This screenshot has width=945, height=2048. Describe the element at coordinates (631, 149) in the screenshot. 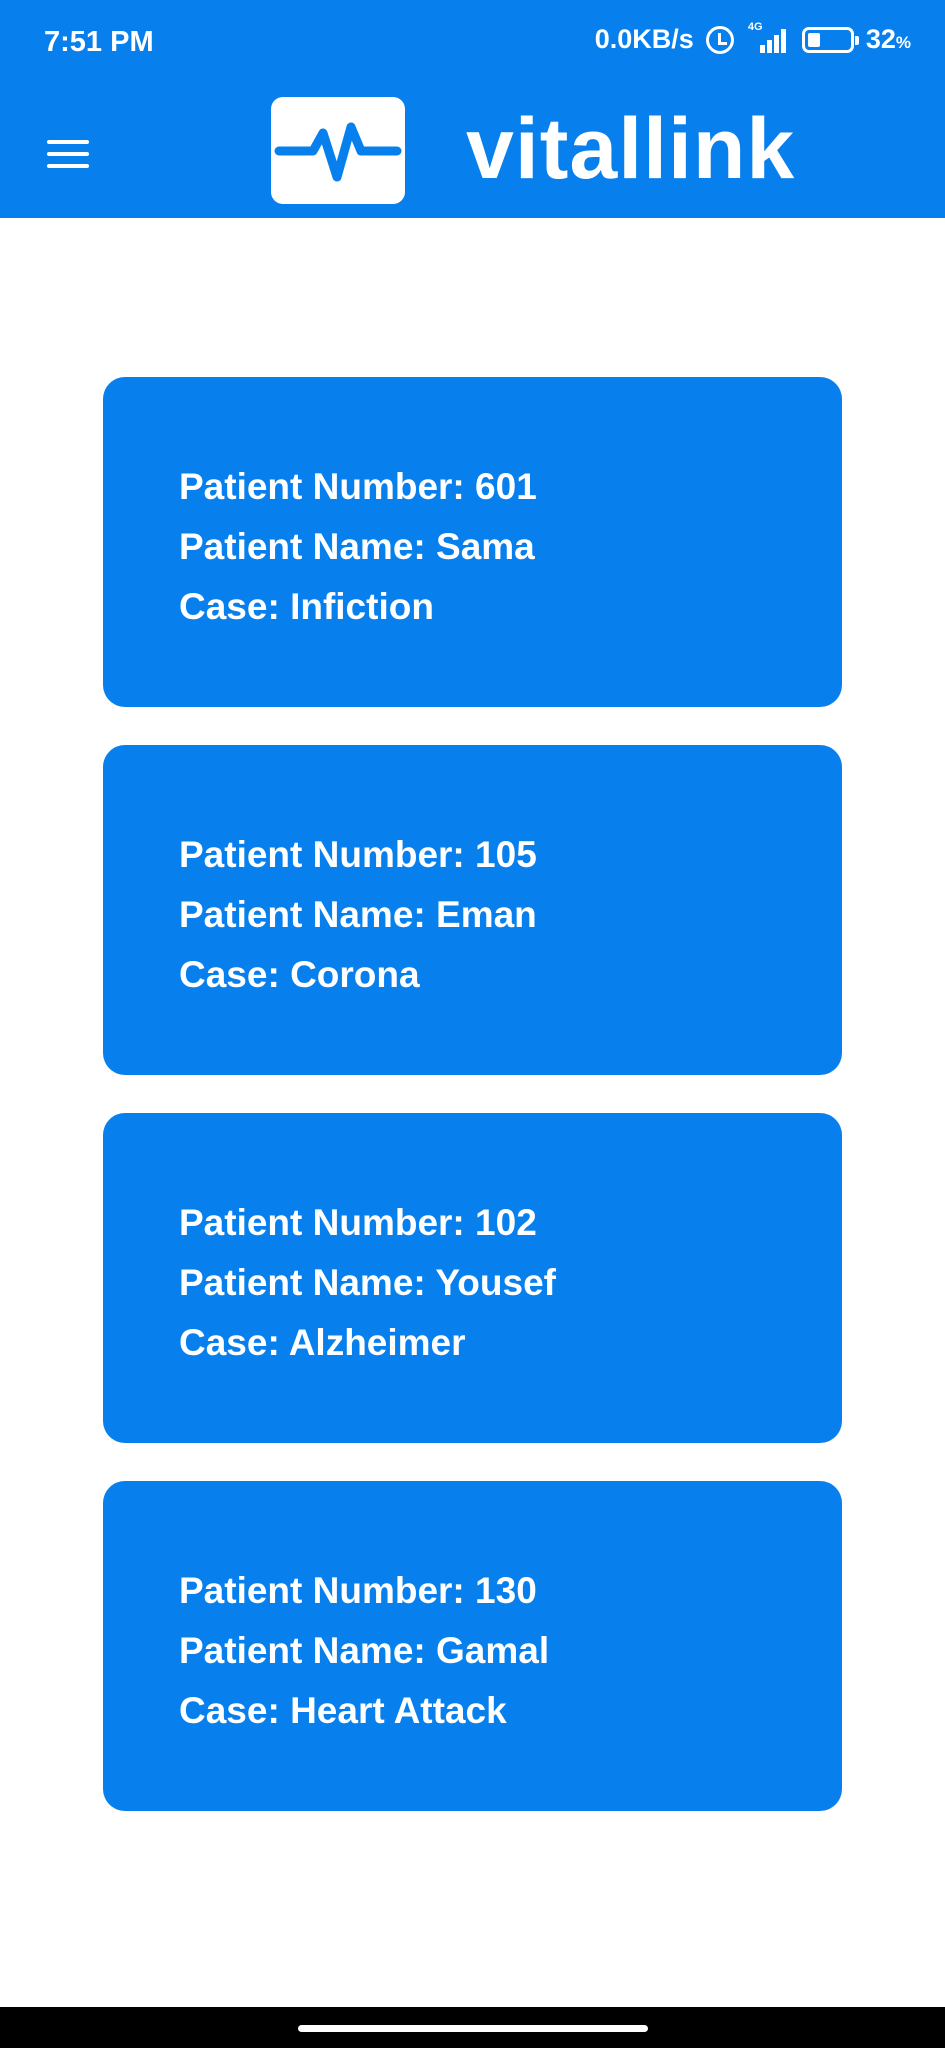

I see `app-title: vitallink` at that location.